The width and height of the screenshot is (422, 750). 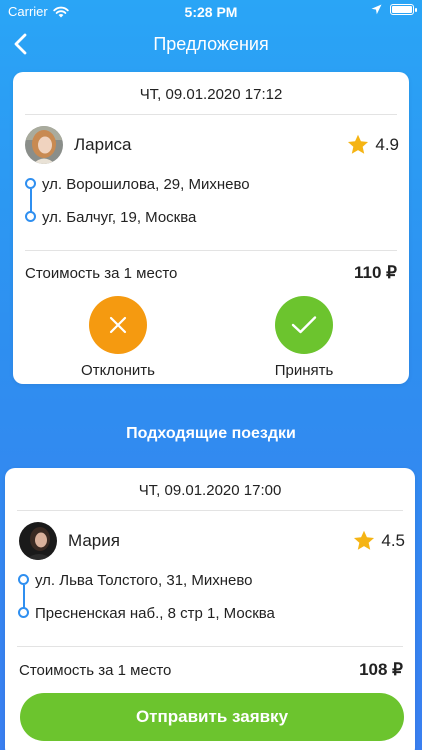 I want to click on battery-icon, so click(x=403, y=9).